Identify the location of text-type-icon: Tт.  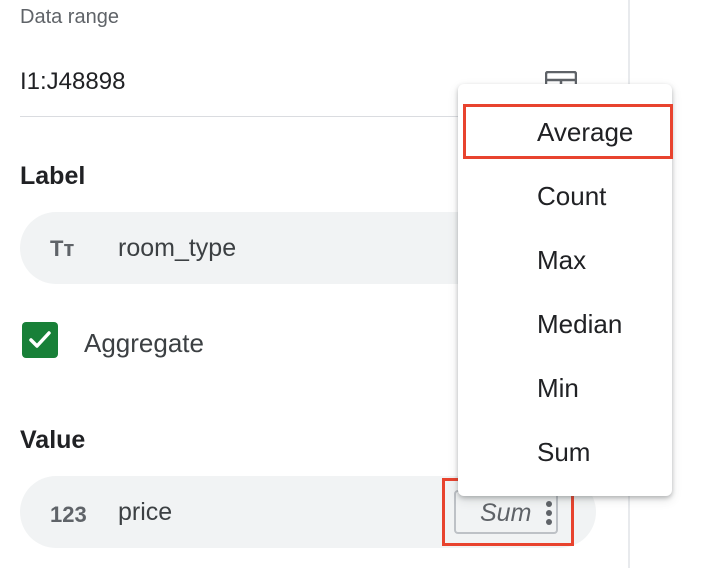
(62, 248).